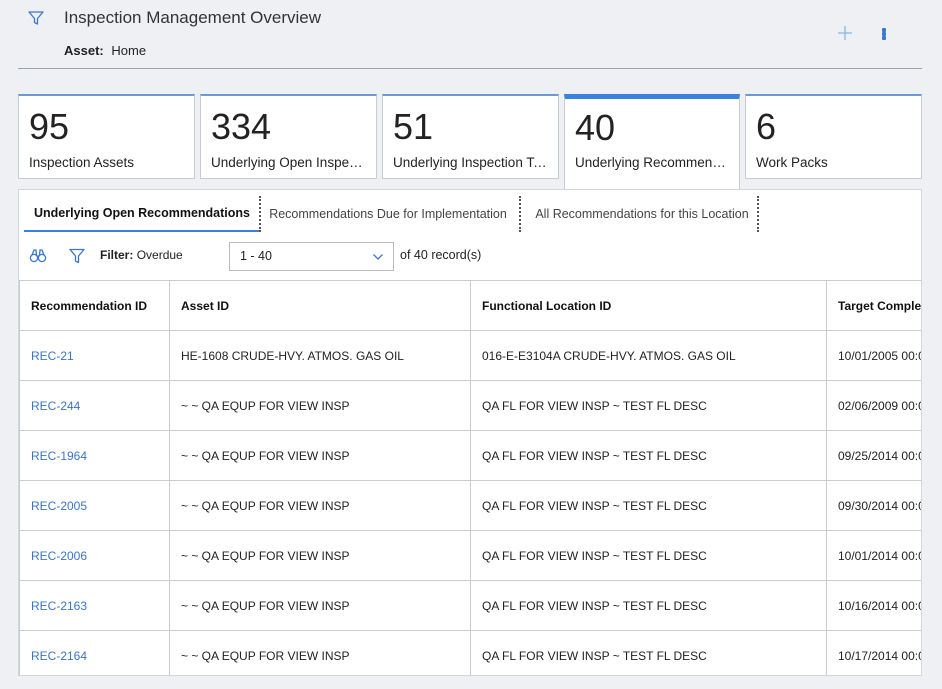 Image resolution: width=942 pixels, height=689 pixels. I want to click on records-count: 40, so click(420, 255).